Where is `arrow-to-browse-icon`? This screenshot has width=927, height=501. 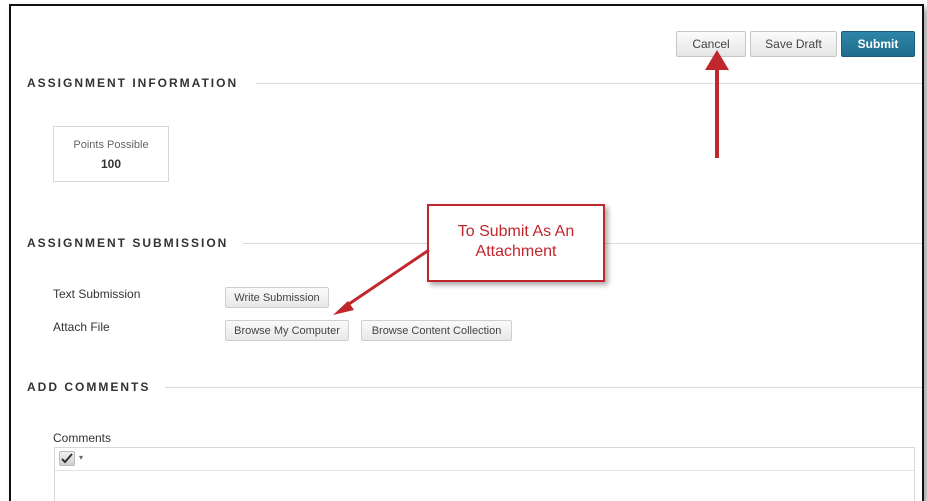 arrow-to-browse-icon is located at coordinates (381, 281).